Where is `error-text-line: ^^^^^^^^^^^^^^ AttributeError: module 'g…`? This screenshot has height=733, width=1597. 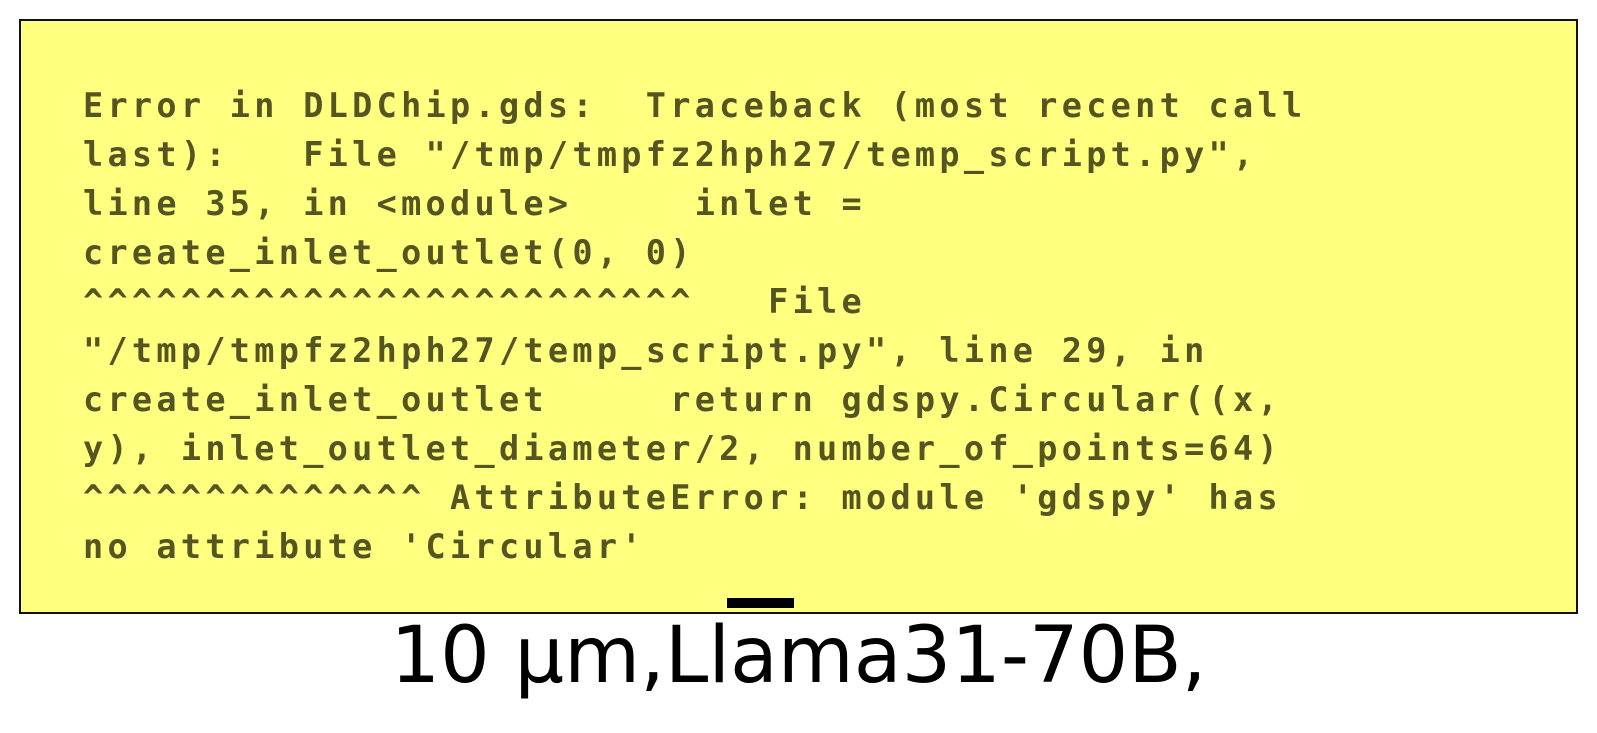
error-text-line: ^^^^^^^^^^^^^^ AttributeError: module 'g… is located at coordinates (682, 497).